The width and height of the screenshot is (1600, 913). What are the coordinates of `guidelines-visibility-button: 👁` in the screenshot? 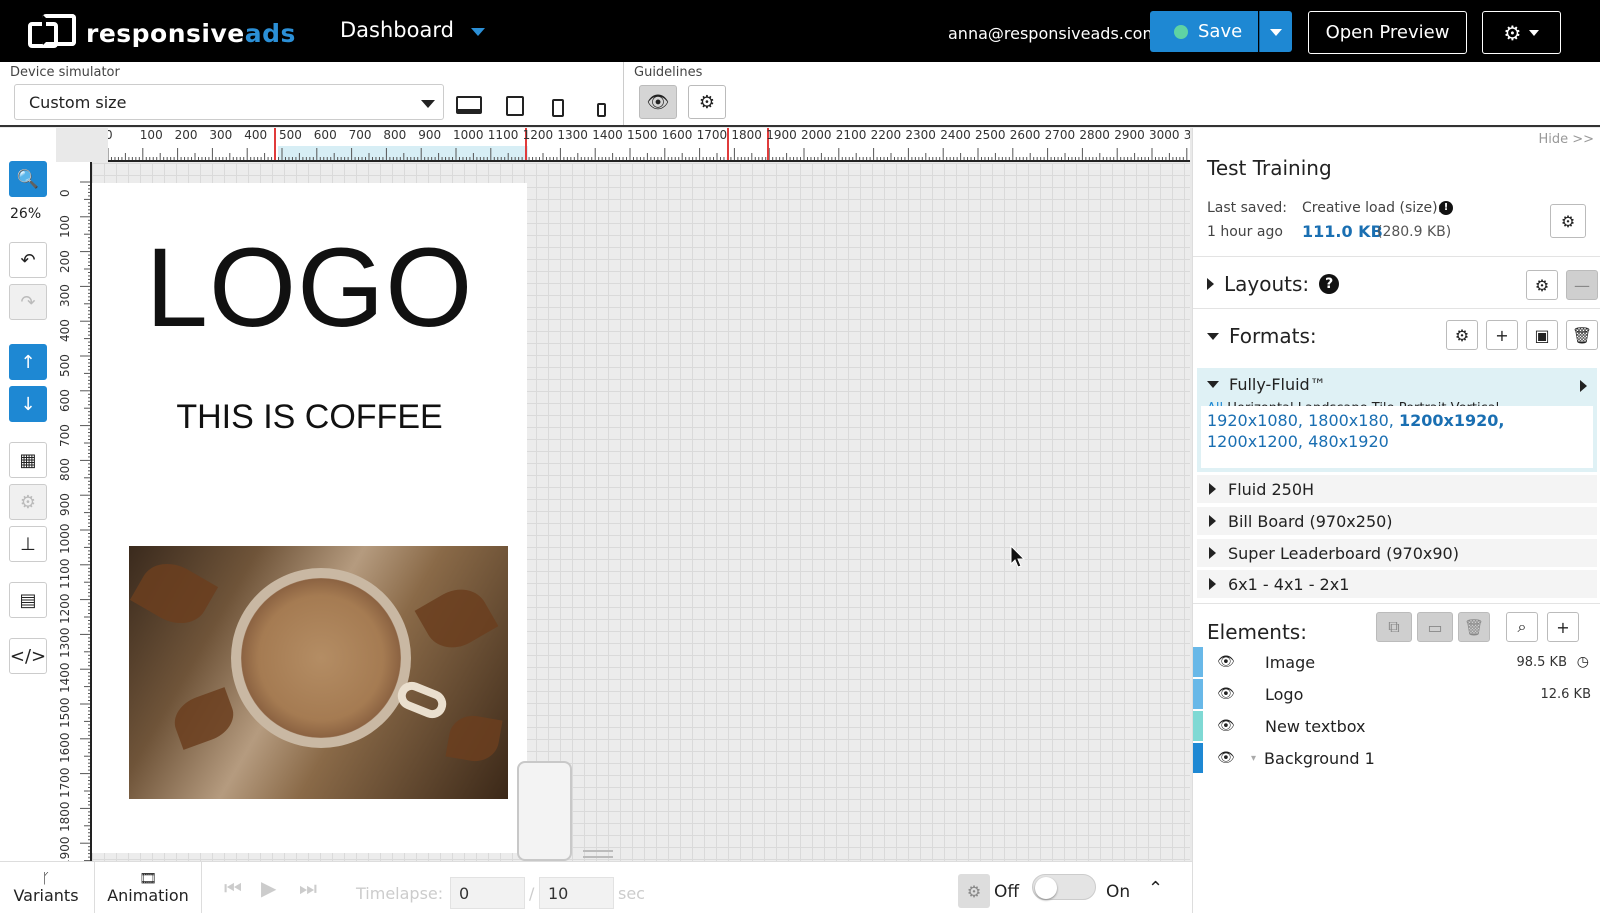 It's located at (658, 102).